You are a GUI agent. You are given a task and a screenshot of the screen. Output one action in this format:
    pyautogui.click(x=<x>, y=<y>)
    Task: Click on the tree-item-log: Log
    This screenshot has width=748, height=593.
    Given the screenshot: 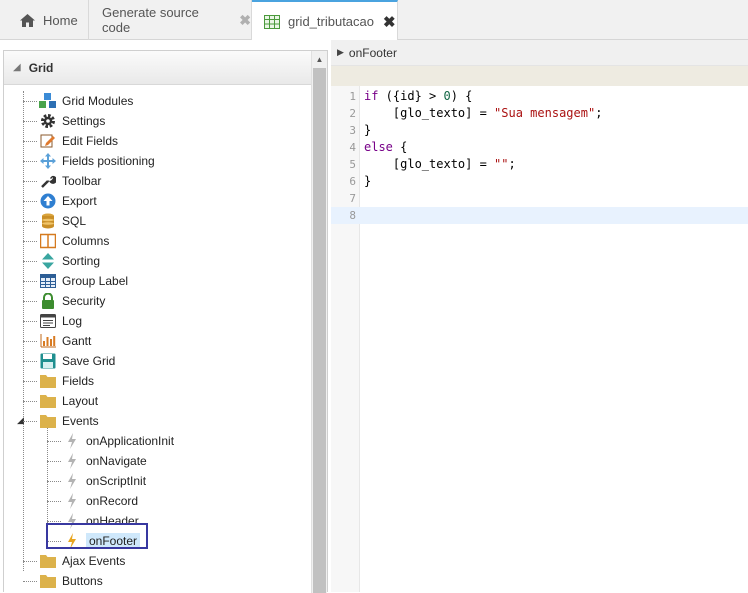 What is the action you would take?
    pyautogui.click(x=52, y=321)
    